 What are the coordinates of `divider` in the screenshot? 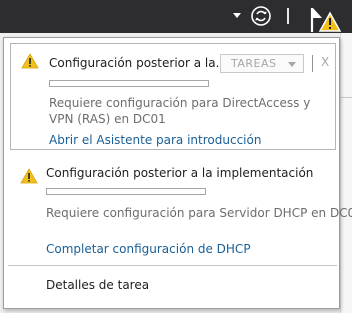 It's located at (172, 265).